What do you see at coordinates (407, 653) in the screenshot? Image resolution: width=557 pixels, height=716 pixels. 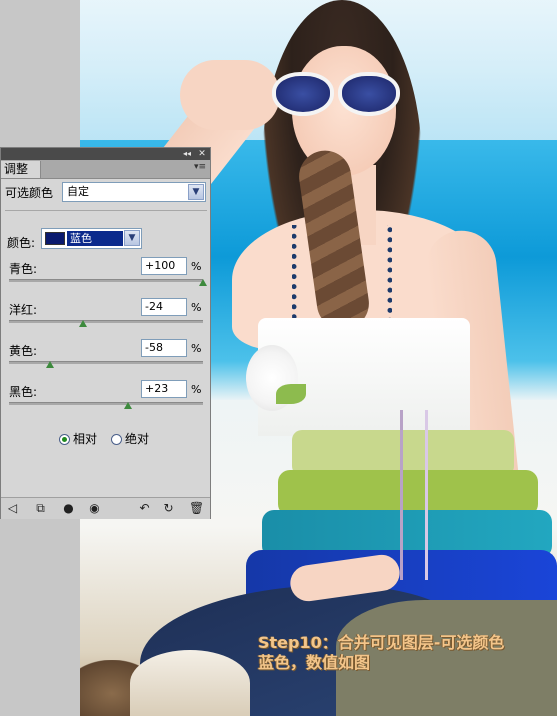 I see `step-caption: Step10：合并可见图层-可选颜色 蓝色，数值如图` at bounding box center [407, 653].